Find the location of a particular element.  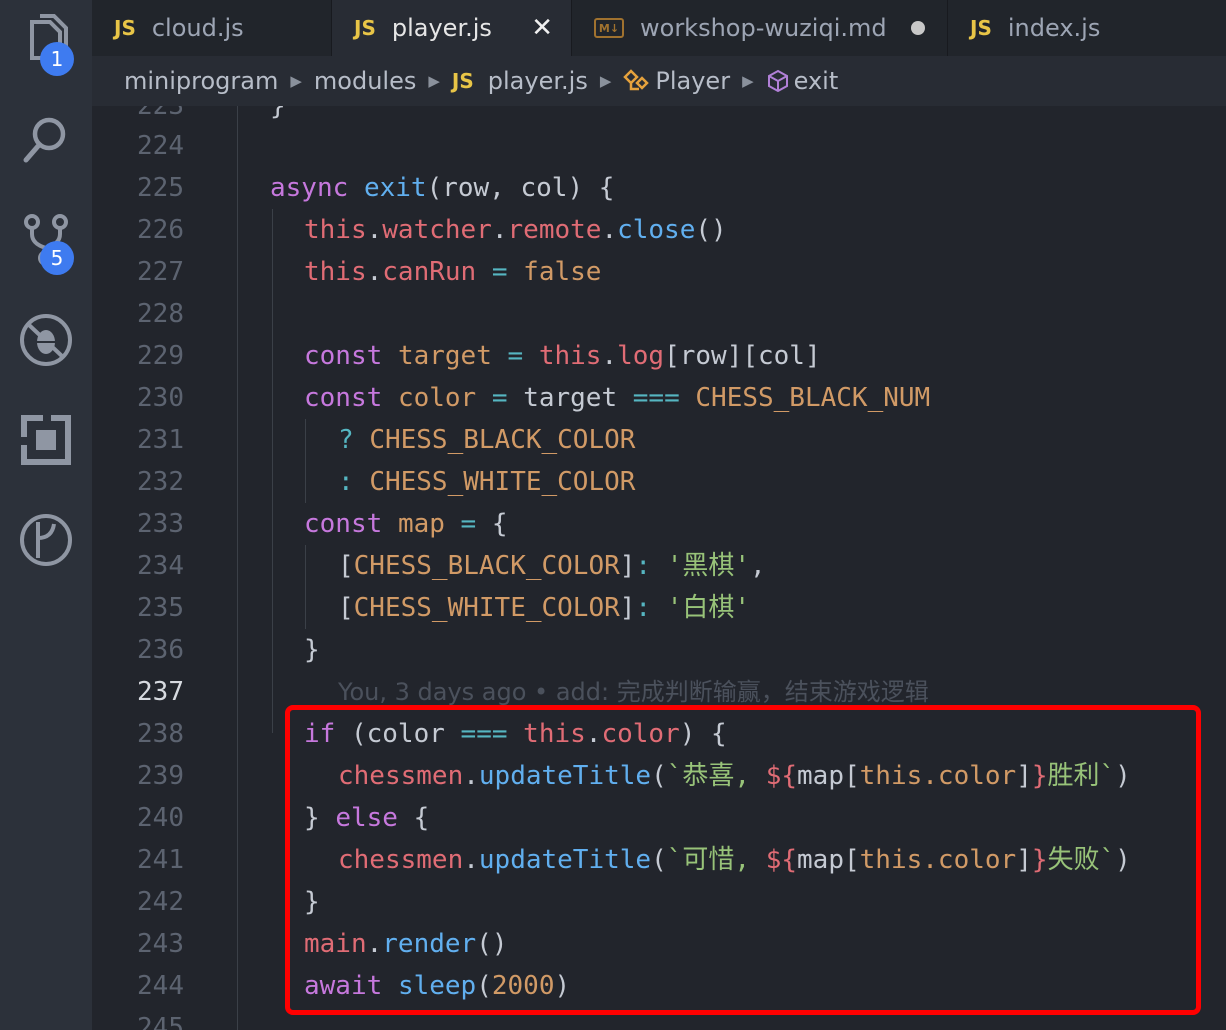

explorer-badge: 1 is located at coordinates (57, 59).